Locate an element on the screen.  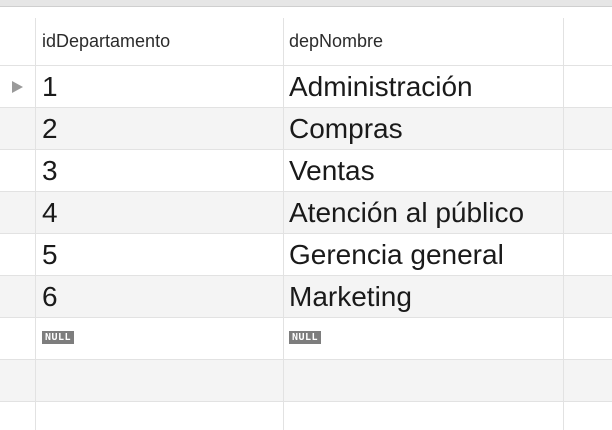
column-header-iddepartamento: idDepartamento is located at coordinates (160, 41).